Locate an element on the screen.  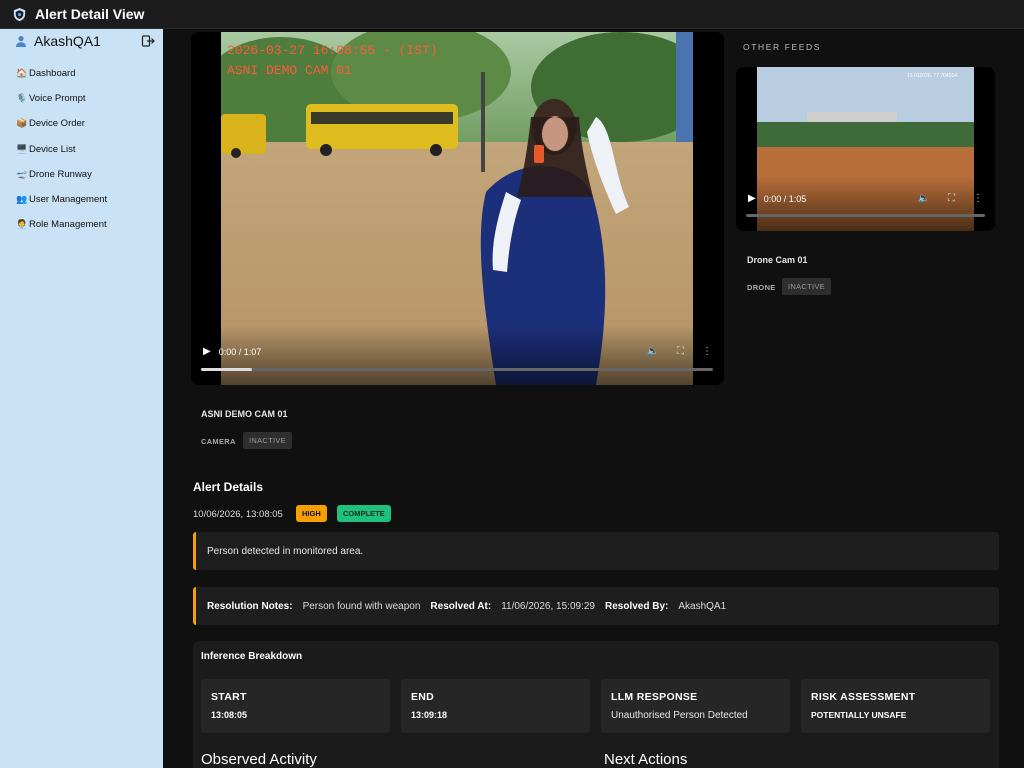
drone-fullscreen-icon: ⛶ is located at coordinates (951, 198).